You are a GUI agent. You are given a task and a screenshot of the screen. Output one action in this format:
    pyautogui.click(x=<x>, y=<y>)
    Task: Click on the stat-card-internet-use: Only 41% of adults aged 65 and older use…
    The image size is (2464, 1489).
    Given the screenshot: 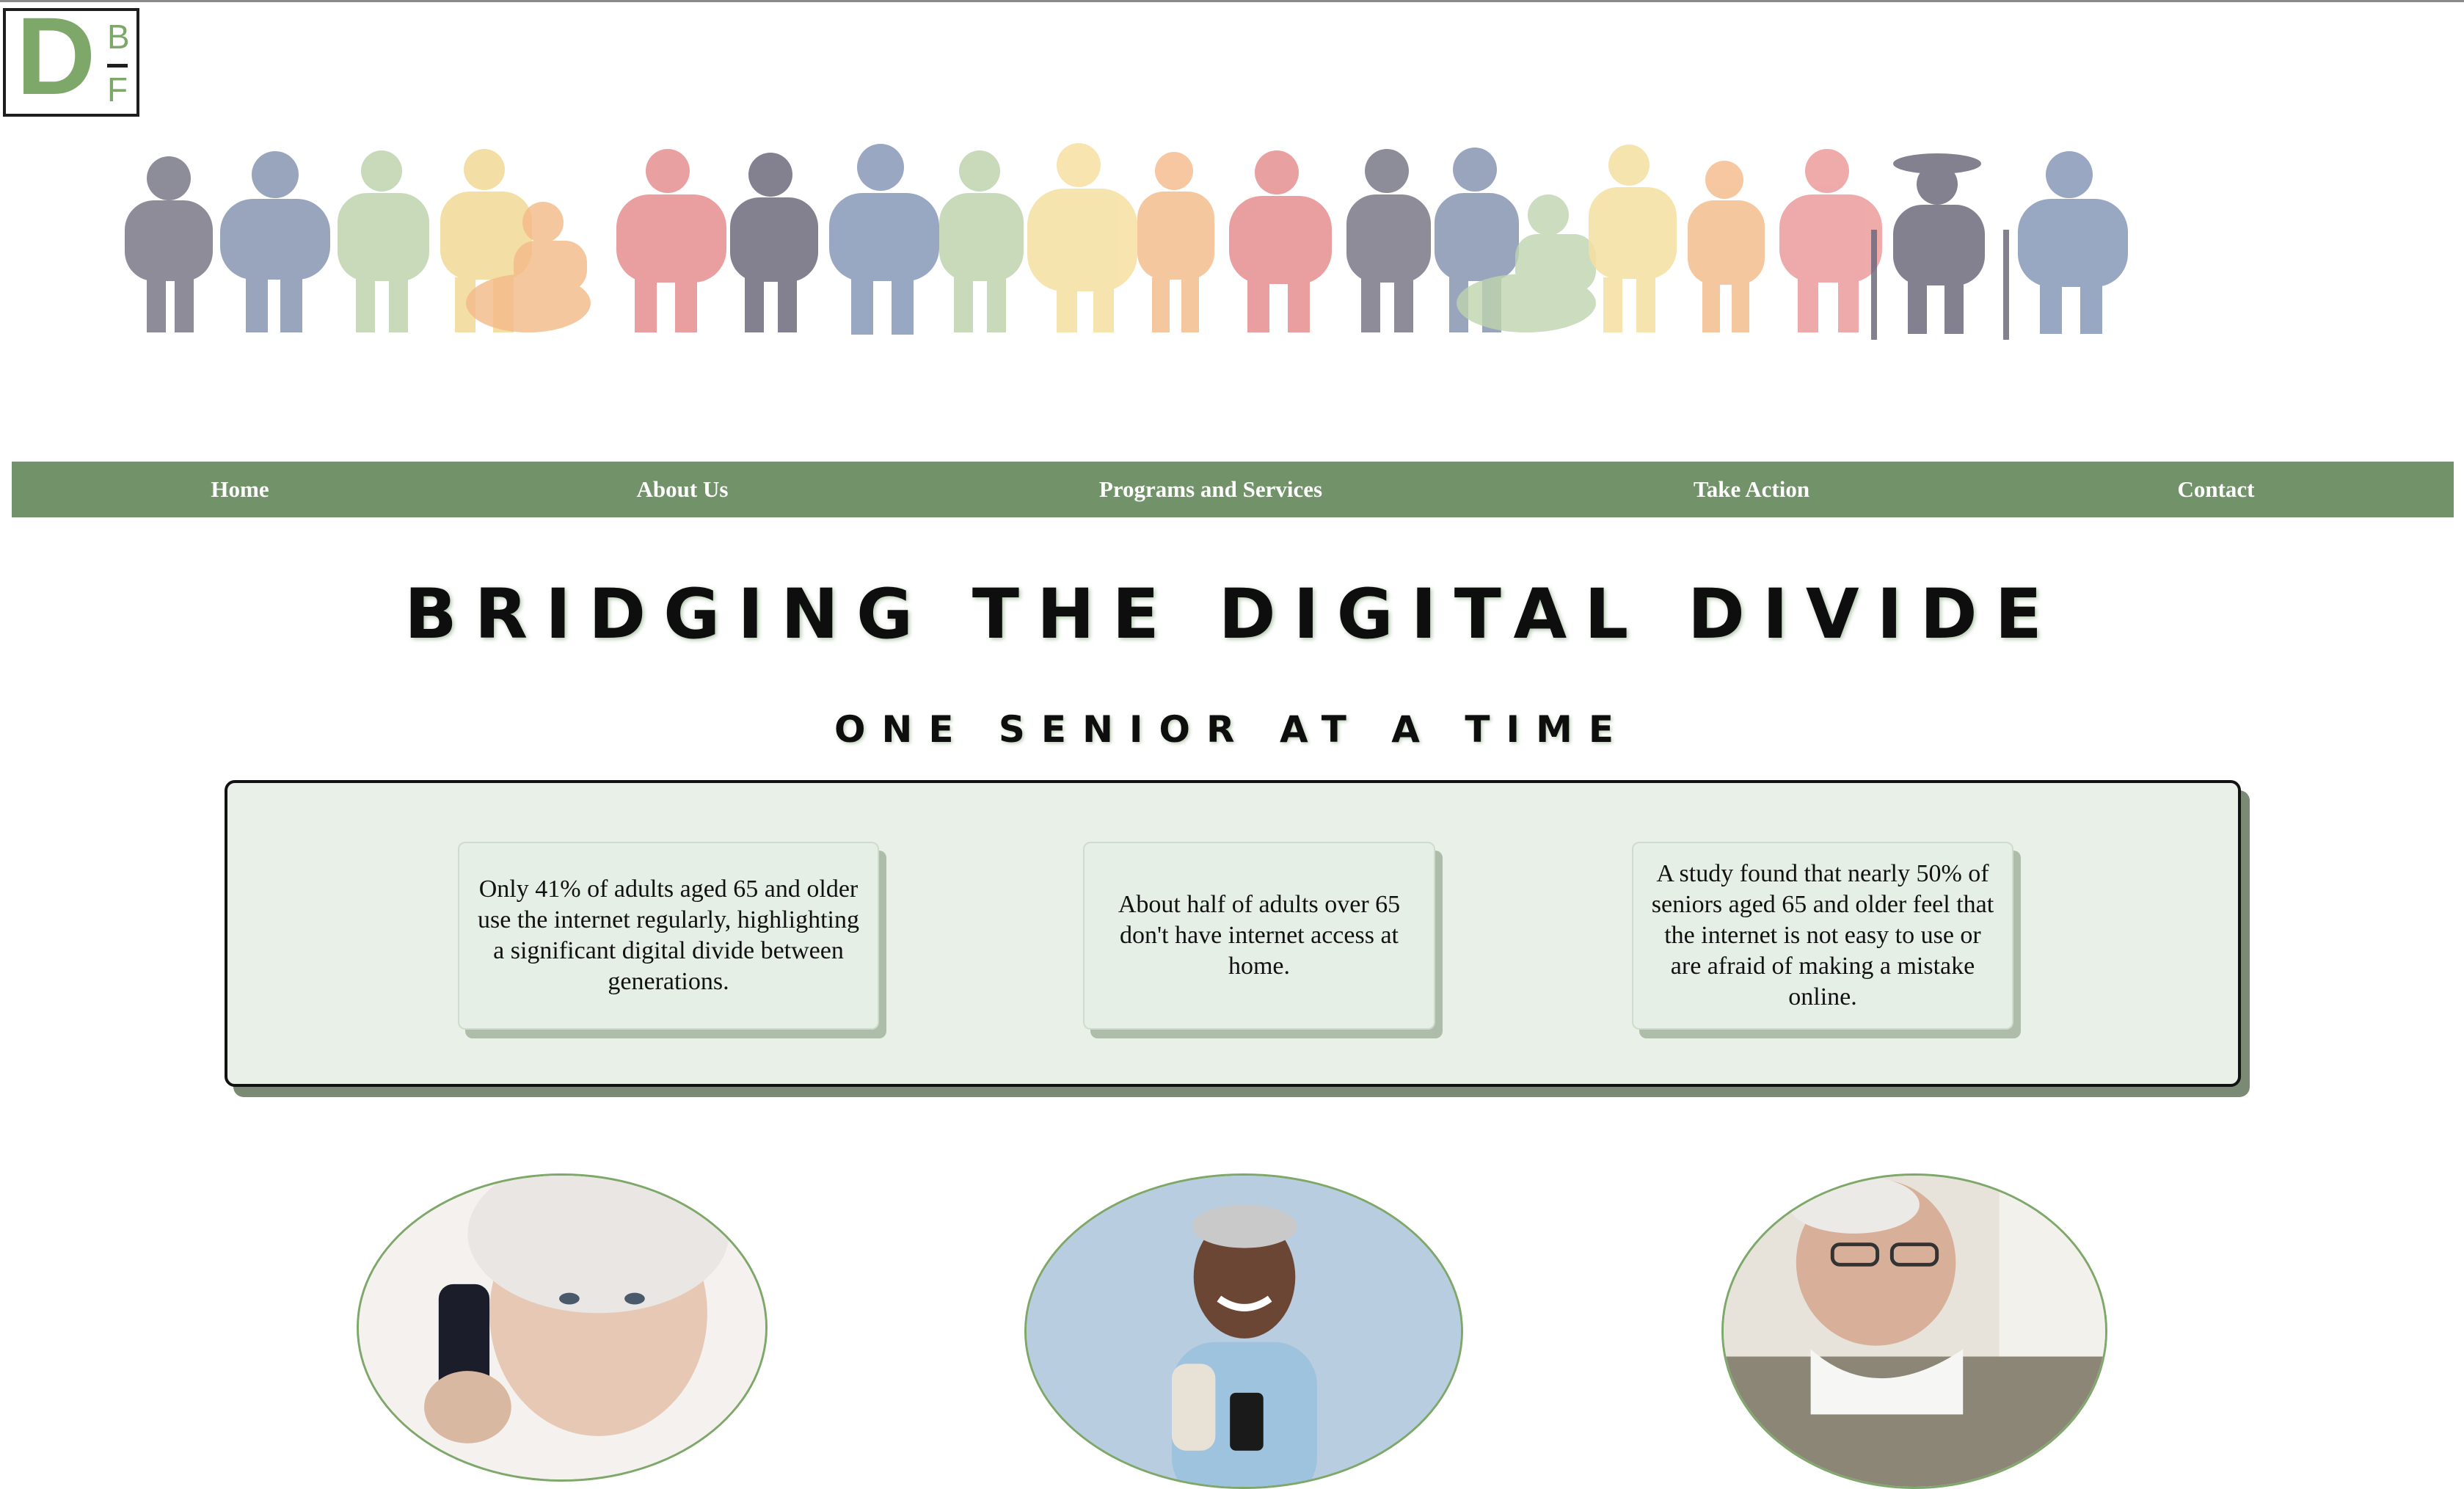 What is the action you would take?
    pyautogui.click(x=668, y=936)
    